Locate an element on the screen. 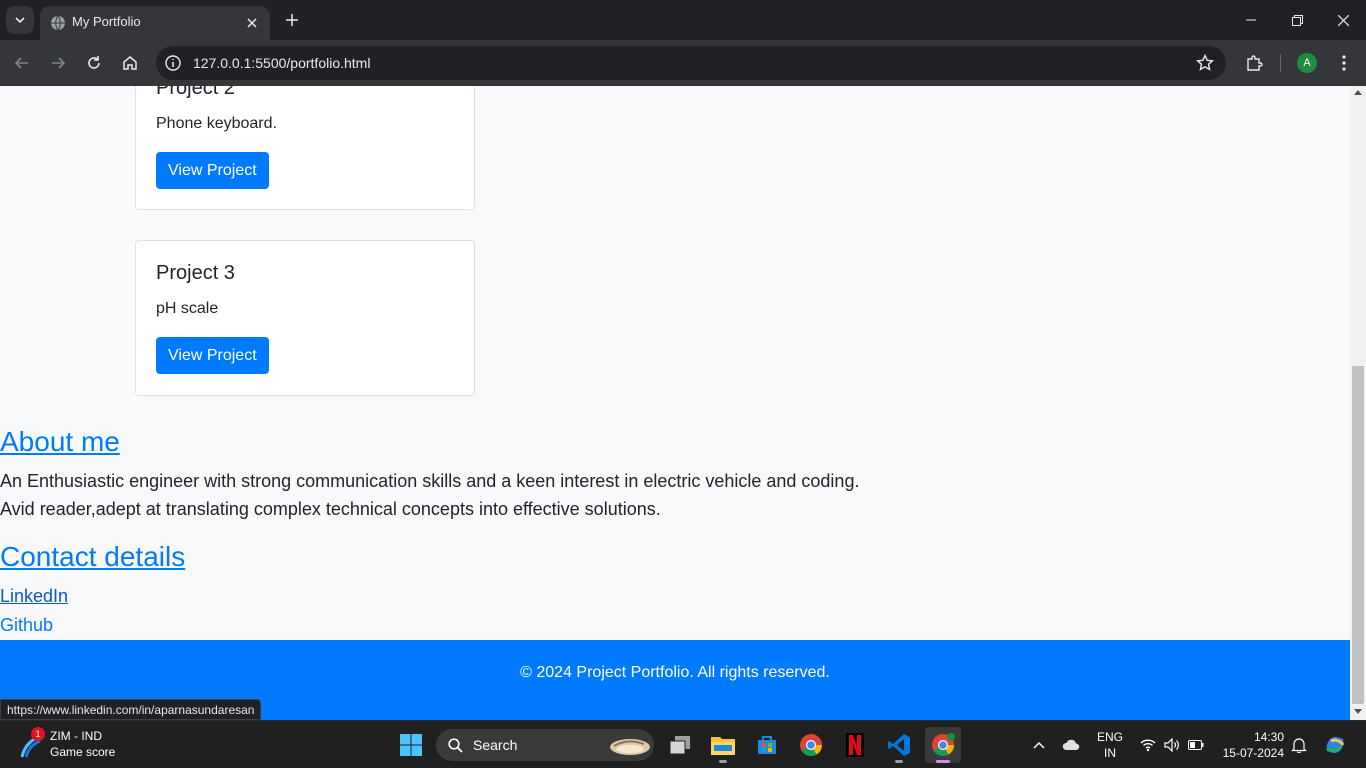  region-indicator: IN is located at coordinates (1110, 753).